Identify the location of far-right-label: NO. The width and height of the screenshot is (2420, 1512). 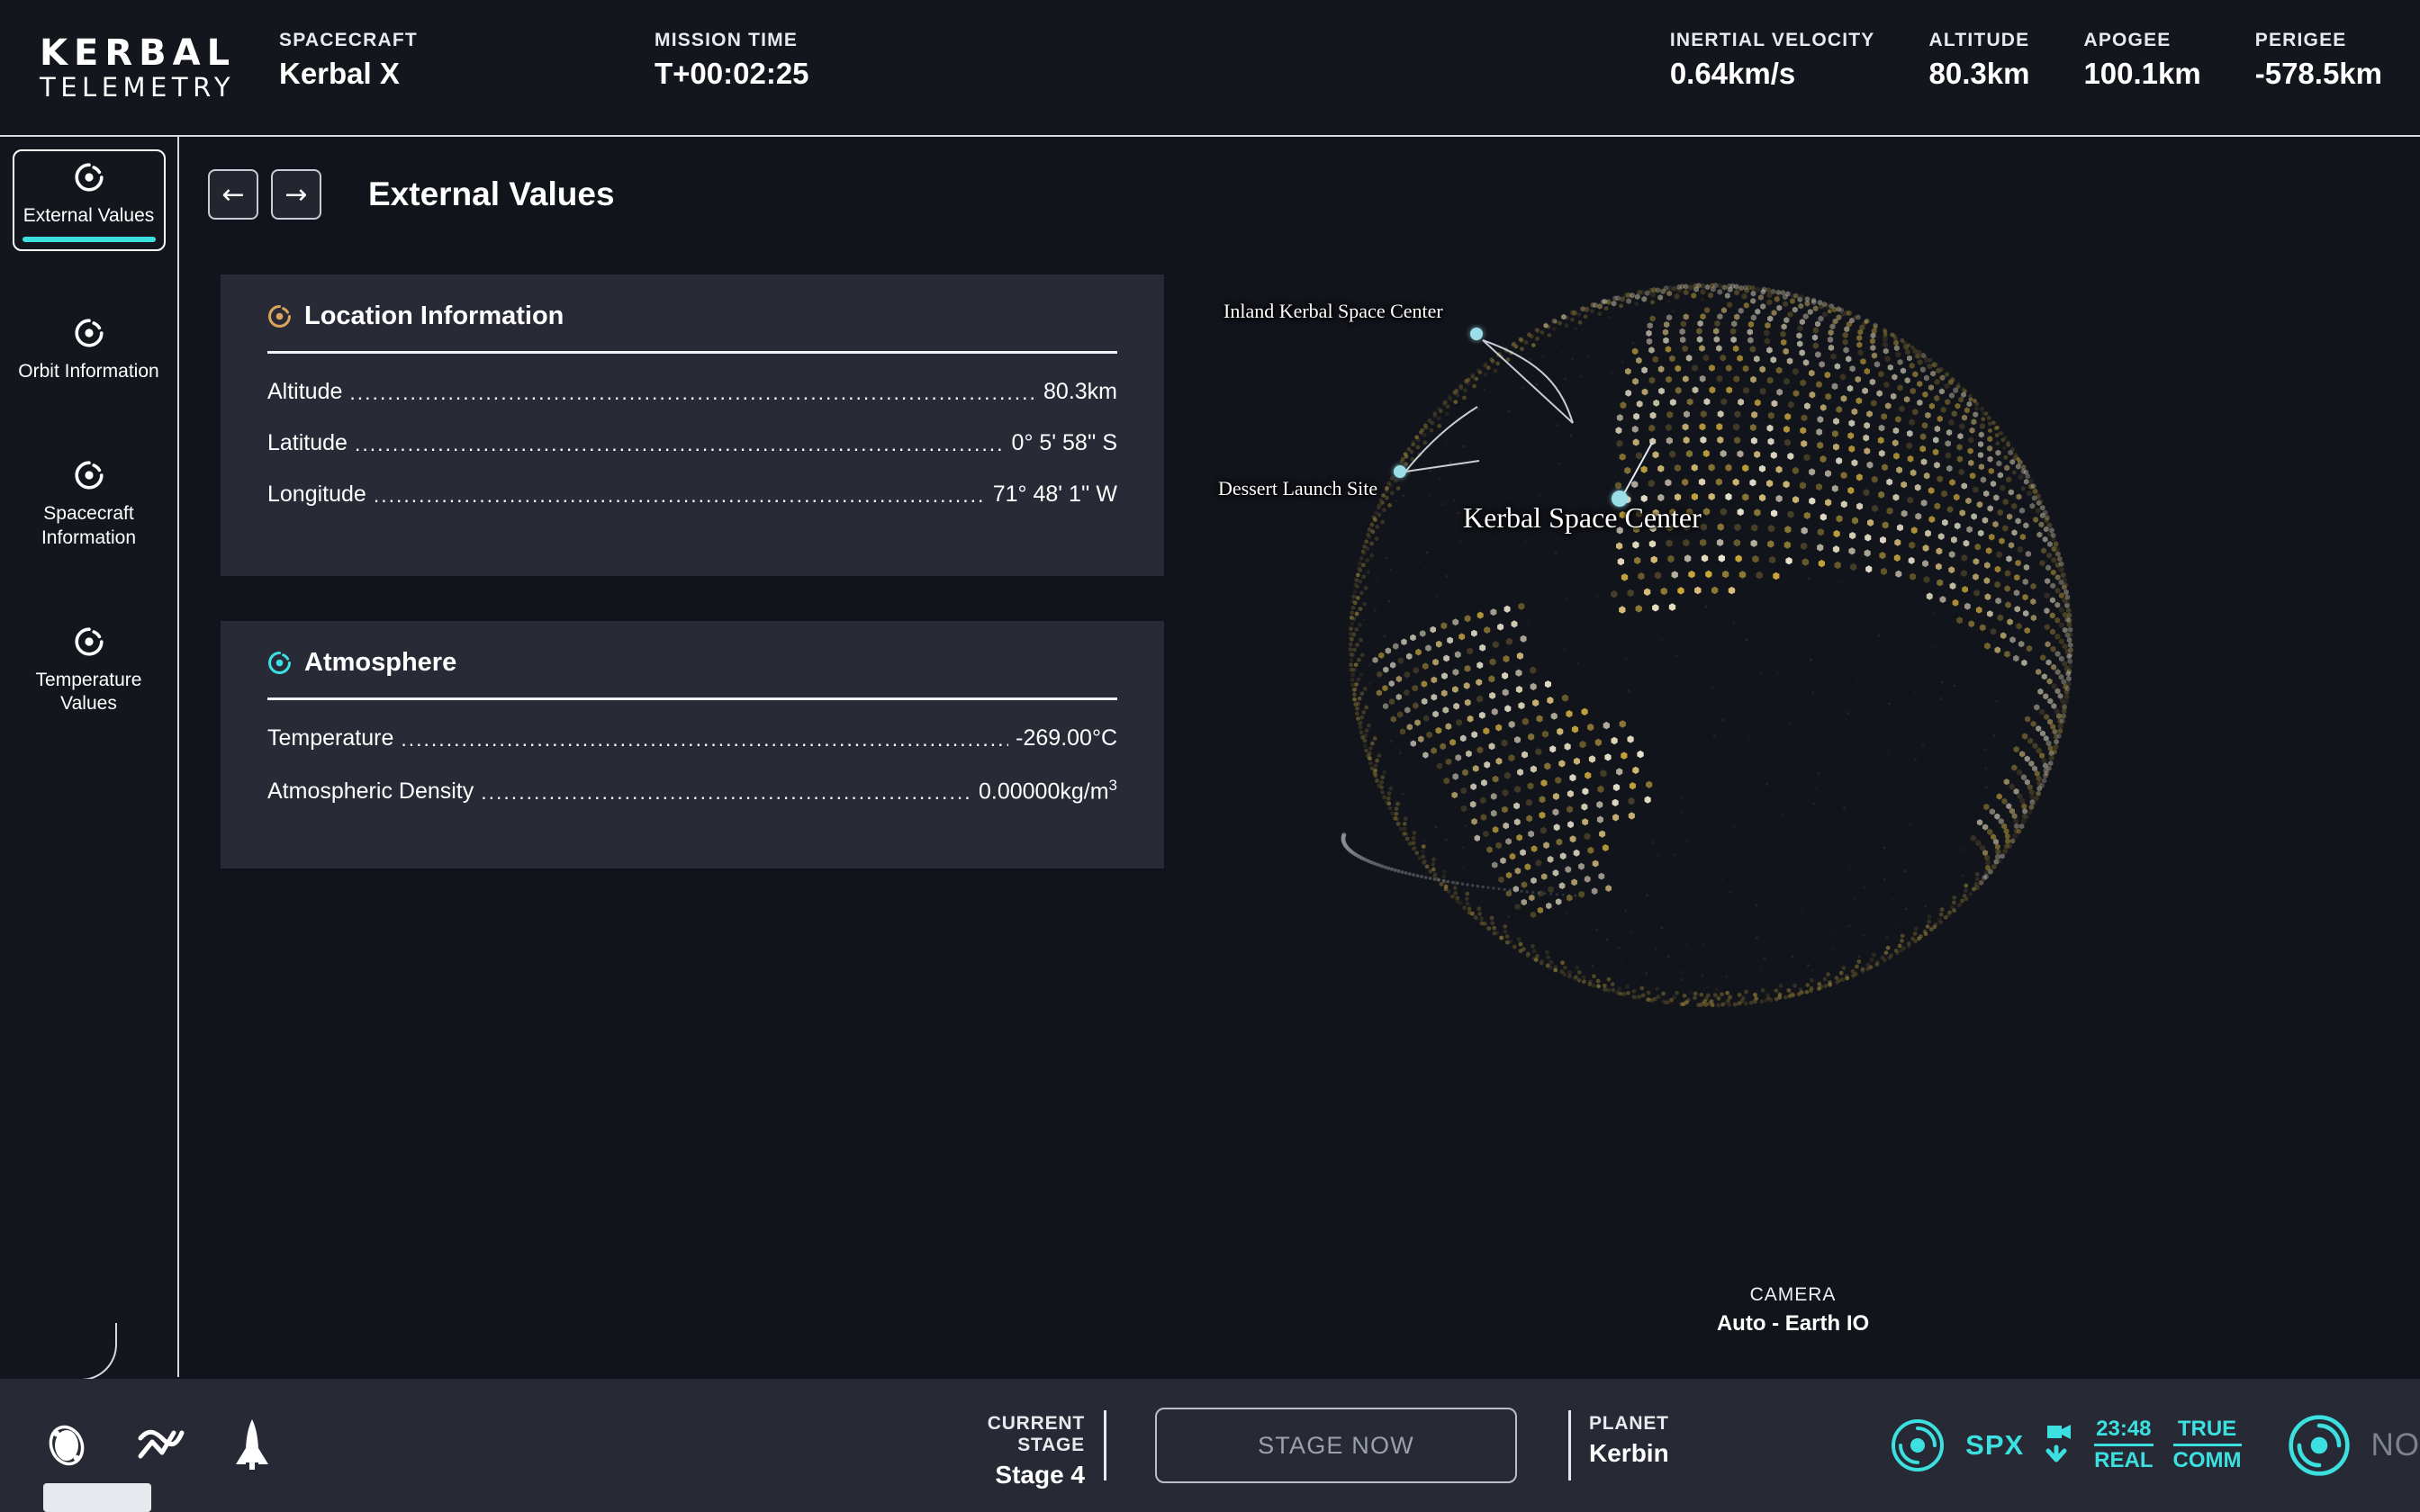
(2395, 1444).